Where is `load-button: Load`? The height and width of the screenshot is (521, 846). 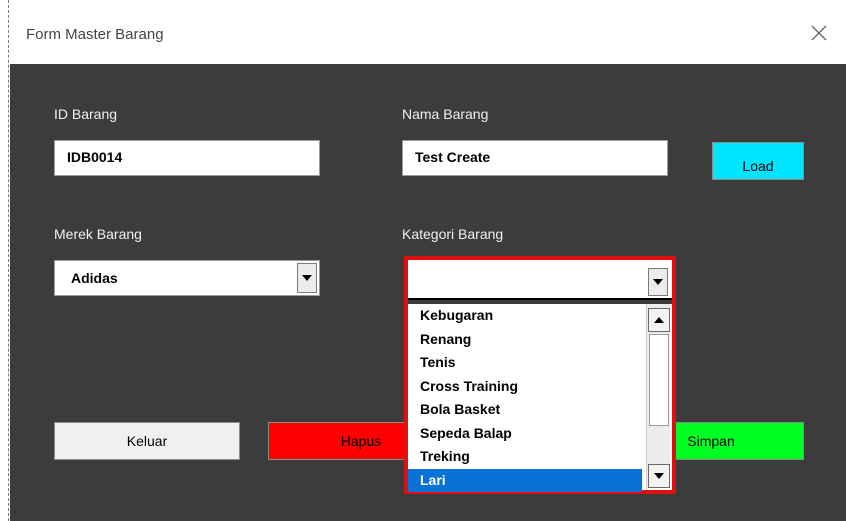
load-button: Load is located at coordinates (758, 161).